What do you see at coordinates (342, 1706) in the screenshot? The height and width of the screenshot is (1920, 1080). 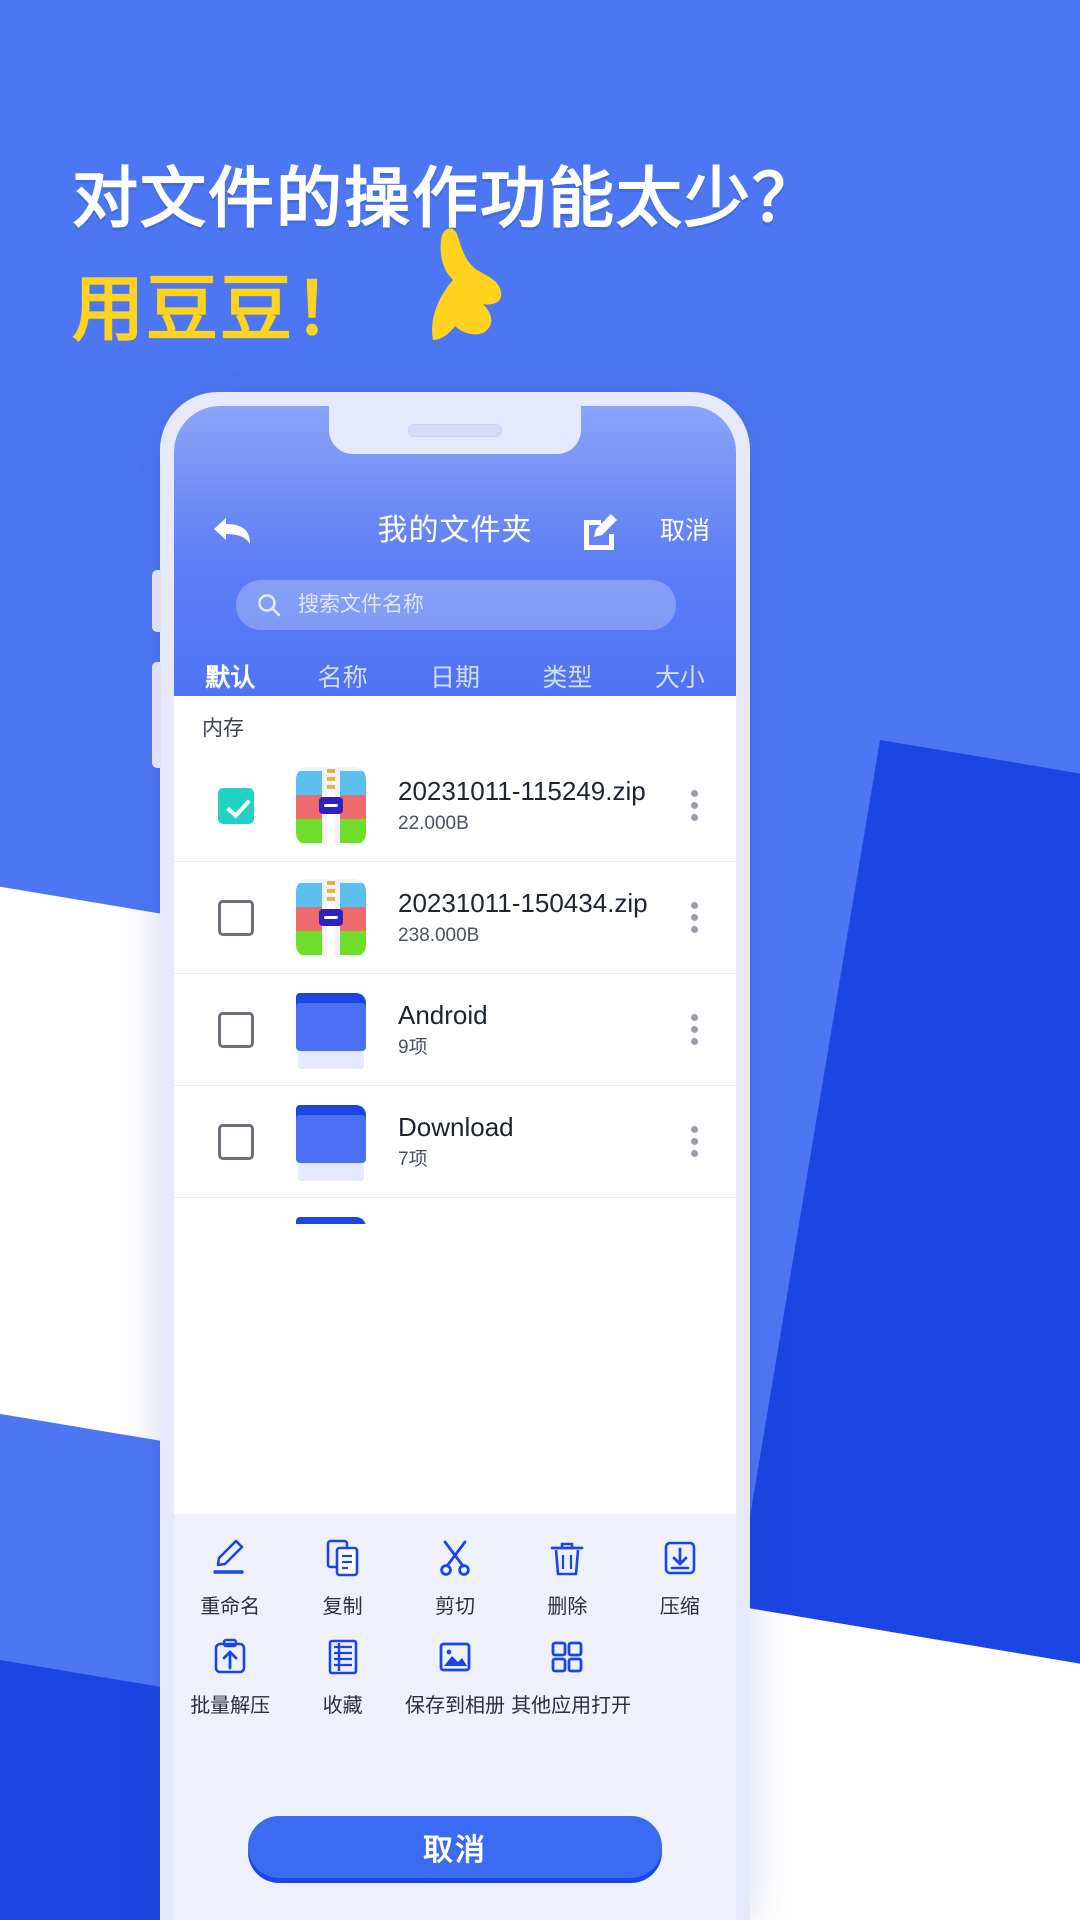 I see `action-favorite-label: 收藏` at bounding box center [342, 1706].